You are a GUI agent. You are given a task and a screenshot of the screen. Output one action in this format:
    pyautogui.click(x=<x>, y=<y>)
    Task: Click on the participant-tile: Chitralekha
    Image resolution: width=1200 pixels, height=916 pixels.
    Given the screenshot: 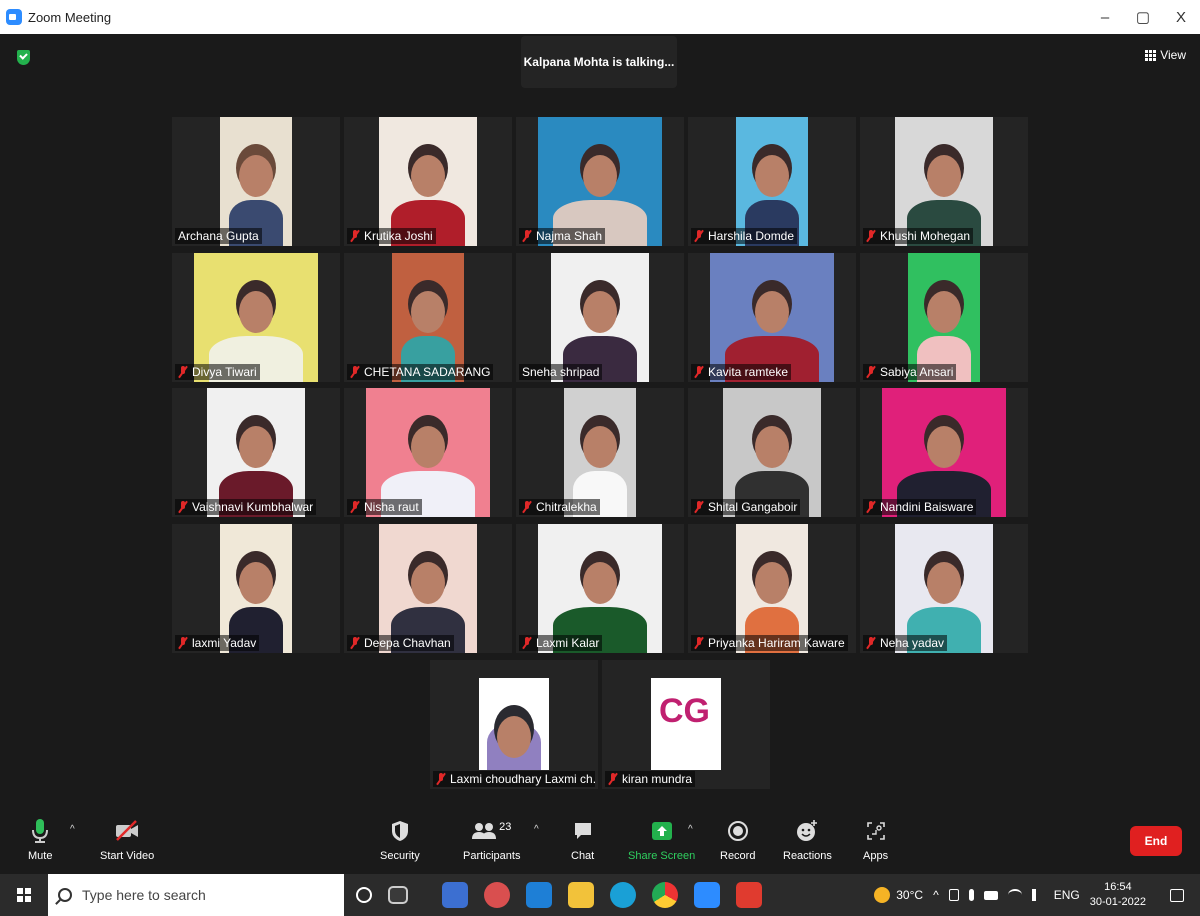 What is the action you would take?
    pyautogui.click(x=600, y=452)
    